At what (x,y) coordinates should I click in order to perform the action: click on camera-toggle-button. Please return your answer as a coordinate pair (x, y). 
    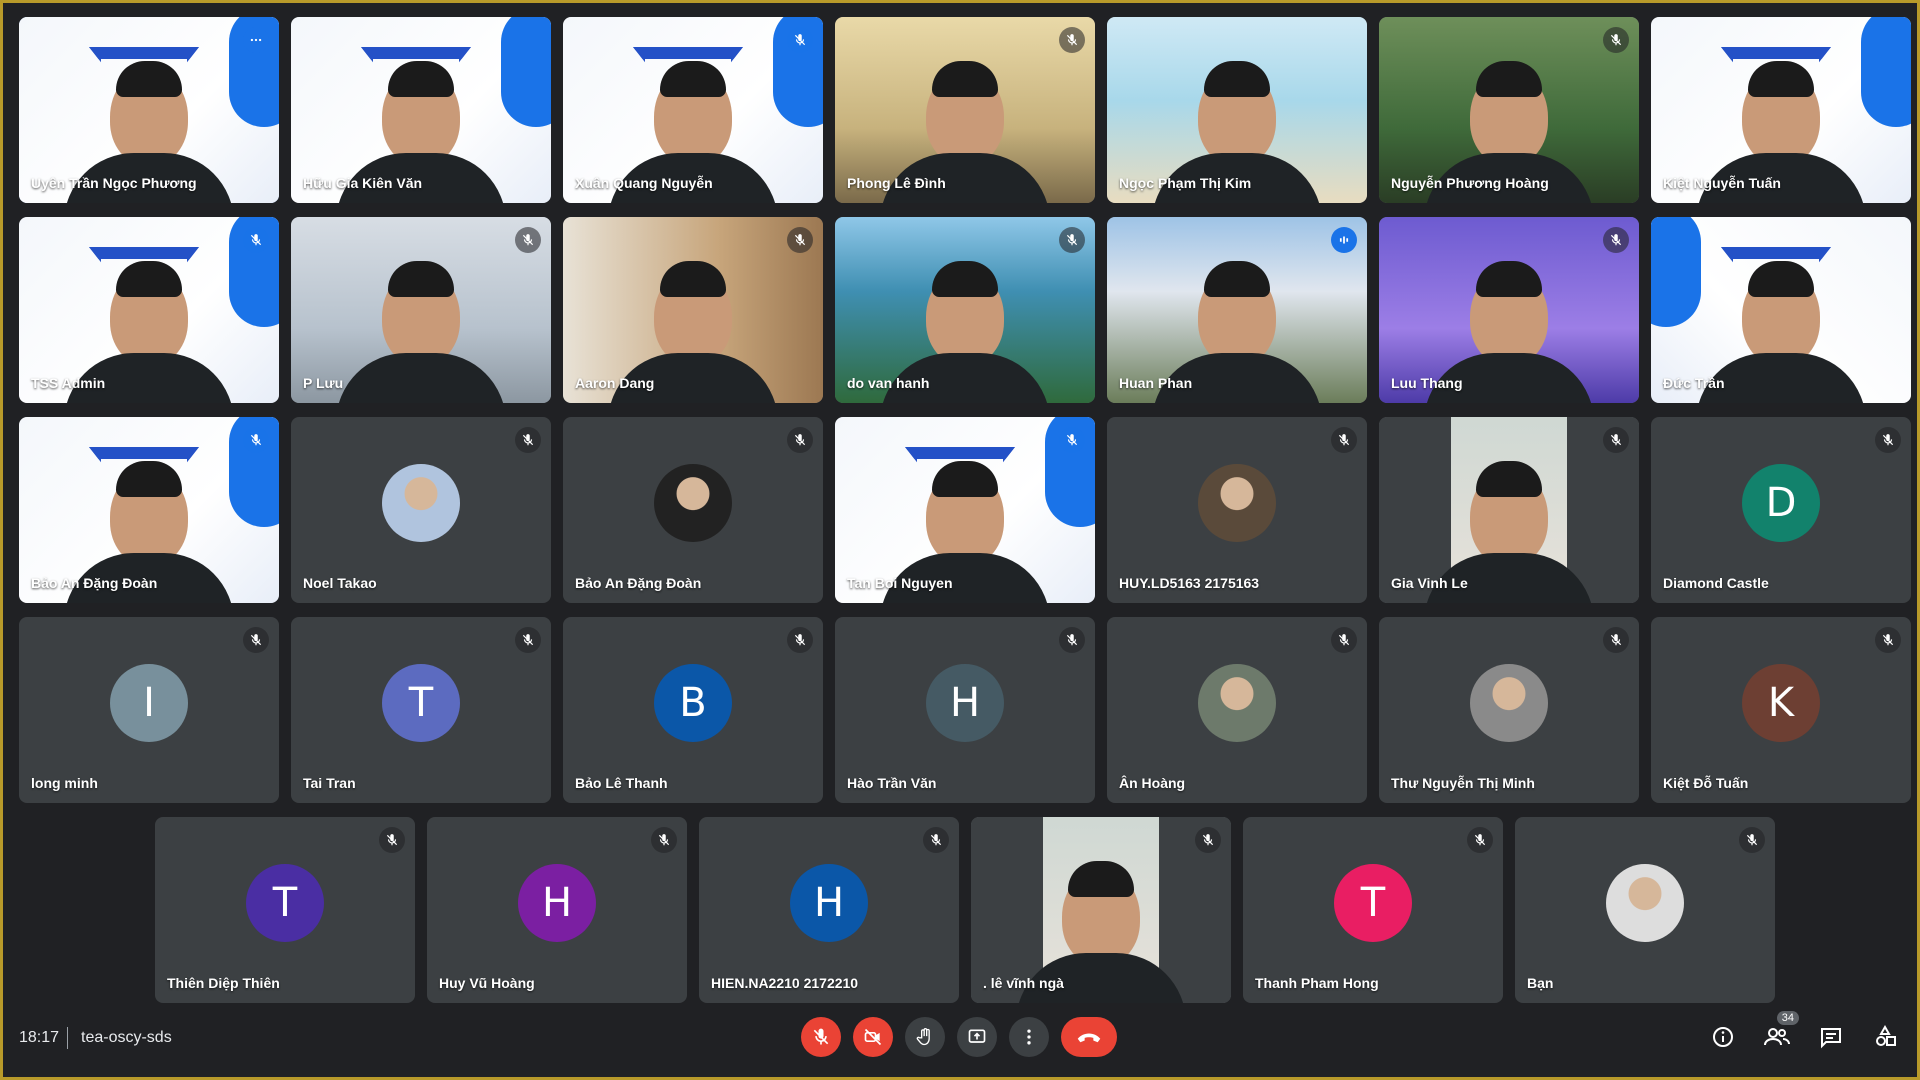
    Looking at the image, I should click on (873, 1037).